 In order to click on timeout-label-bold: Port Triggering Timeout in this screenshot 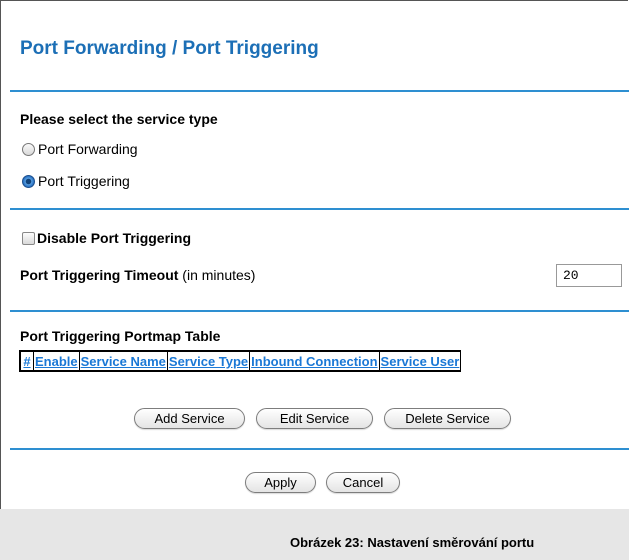, I will do `click(99, 275)`.